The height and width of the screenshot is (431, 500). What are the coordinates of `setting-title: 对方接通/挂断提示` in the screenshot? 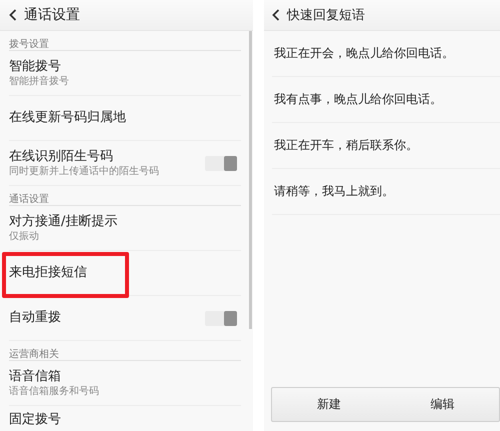 It's located at (125, 222).